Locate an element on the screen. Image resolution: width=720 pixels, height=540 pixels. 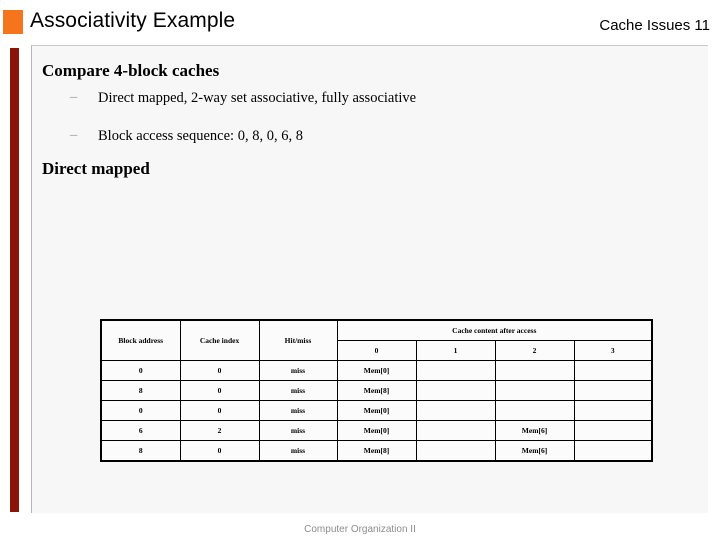
slide-header: Associativity Example Cache Issues 11 is located at coordinates (360, 22).